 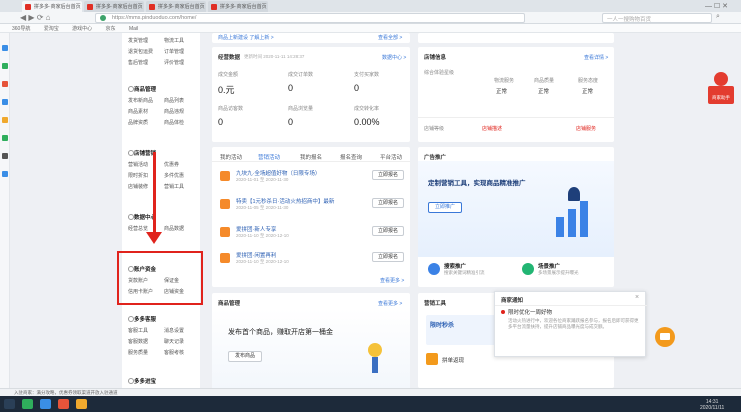 I want to click on url-input: https://mms.pinduoduo.com/home/, so click(x=310, y=18).